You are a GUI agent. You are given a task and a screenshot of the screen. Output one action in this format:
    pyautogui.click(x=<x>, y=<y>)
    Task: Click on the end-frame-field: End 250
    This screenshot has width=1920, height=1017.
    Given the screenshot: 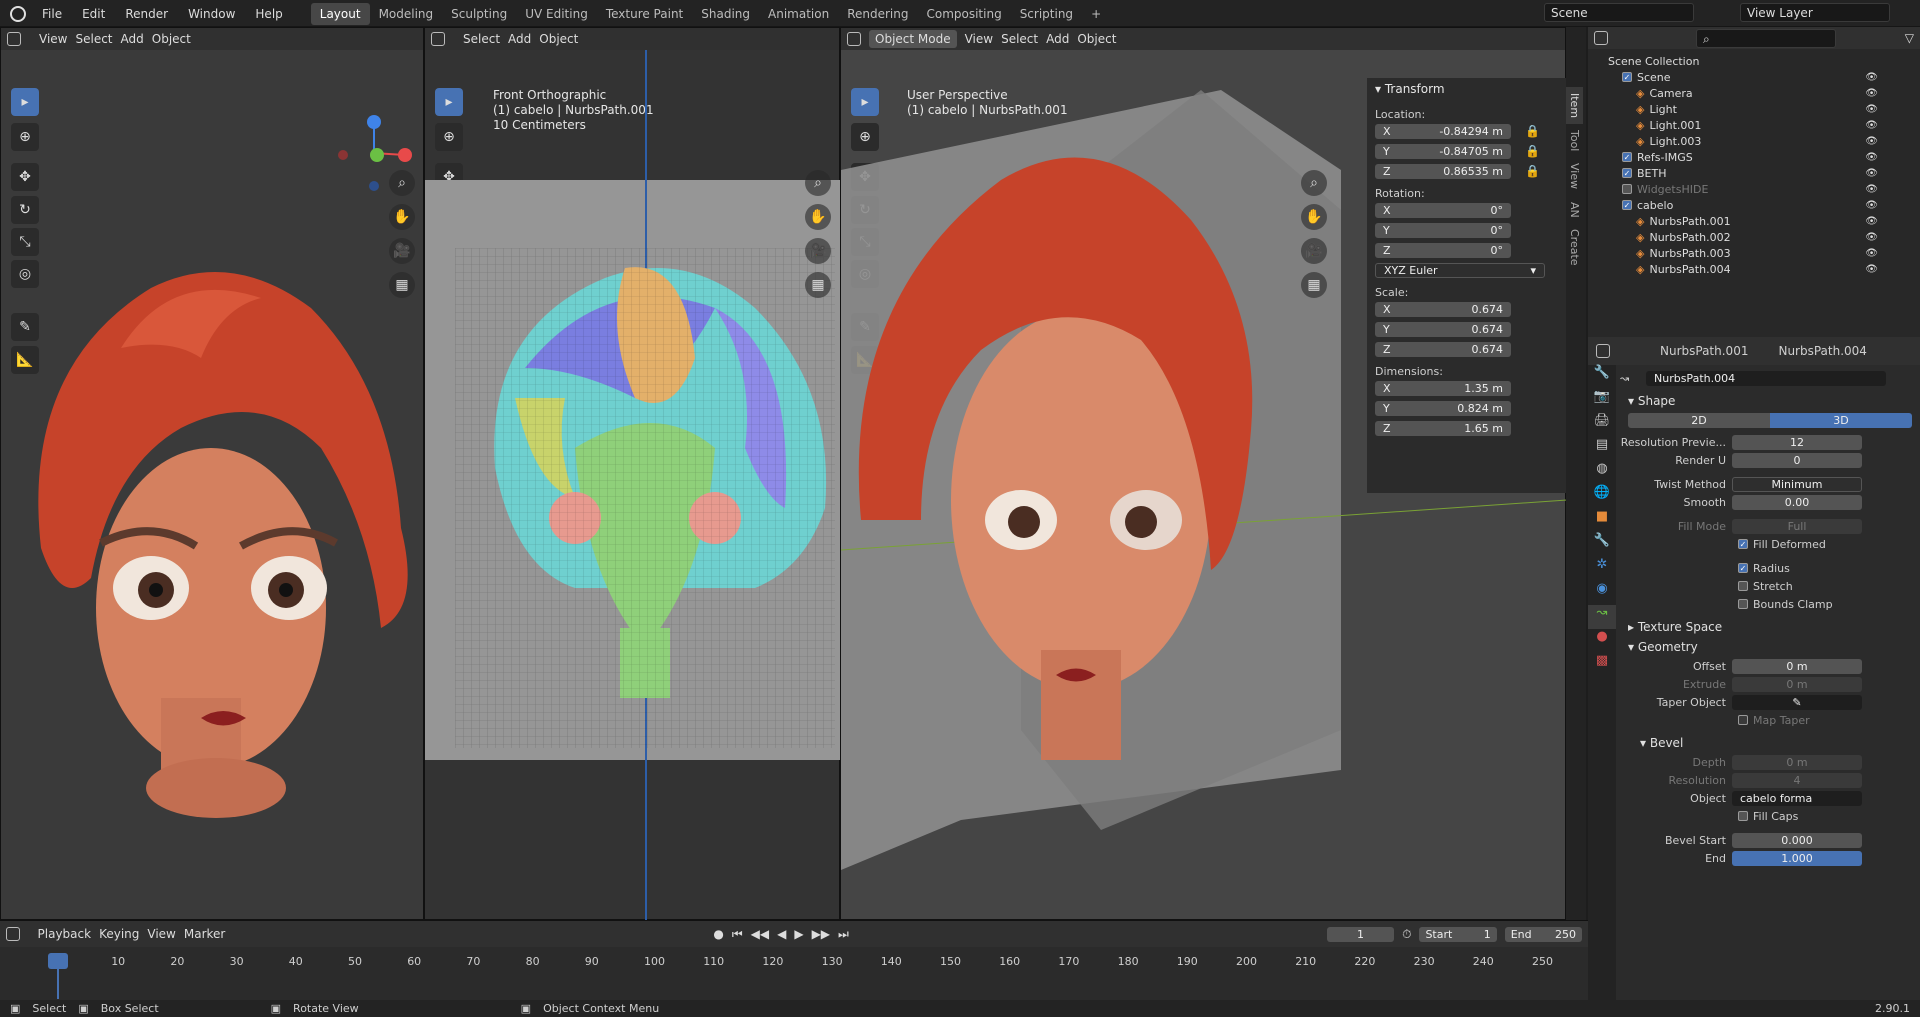 What is the action you would take?
    pyautogui.click(x=1543, y=934)
    